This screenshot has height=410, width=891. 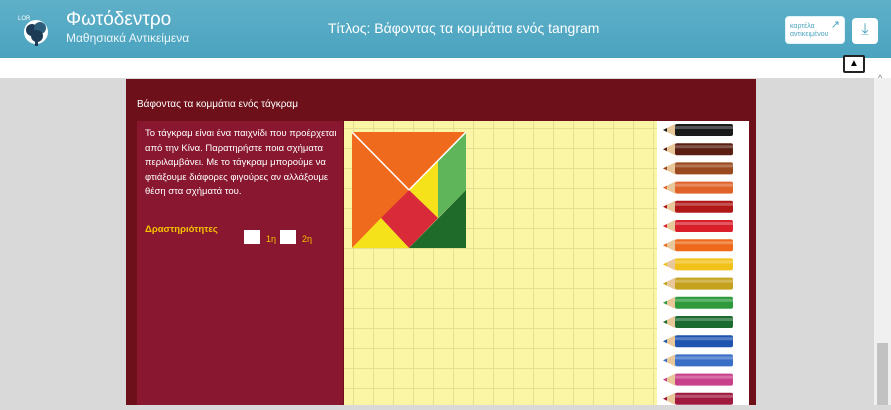 What do you see at coordinates (119, 19) in the screenshot?
I see `brand-name: Φωτόδεντρο` at bounding box center [119, 19].